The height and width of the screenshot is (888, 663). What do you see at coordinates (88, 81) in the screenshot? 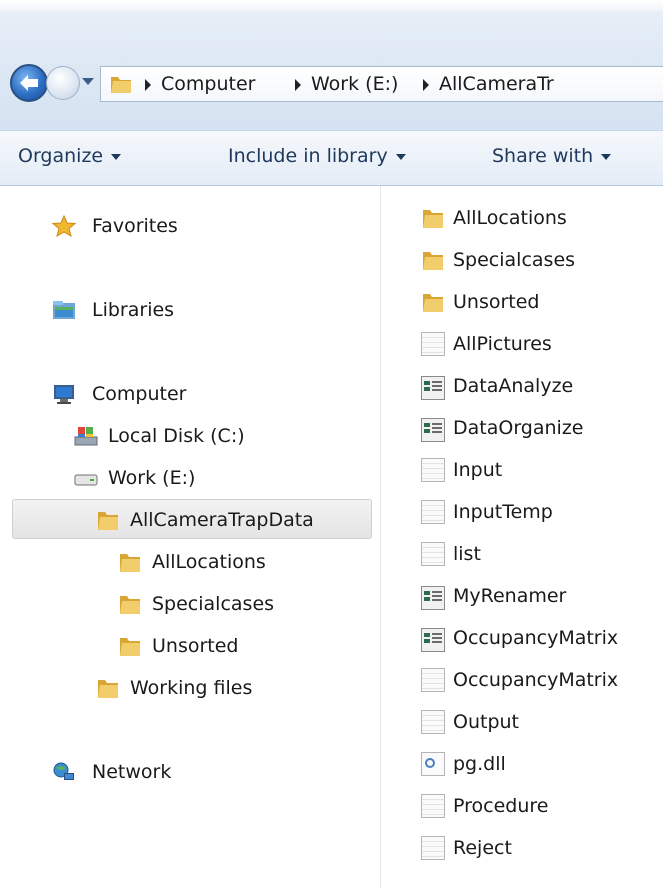
I see `recent-pages-dropdown-icon` at bounding box center [88, 81].